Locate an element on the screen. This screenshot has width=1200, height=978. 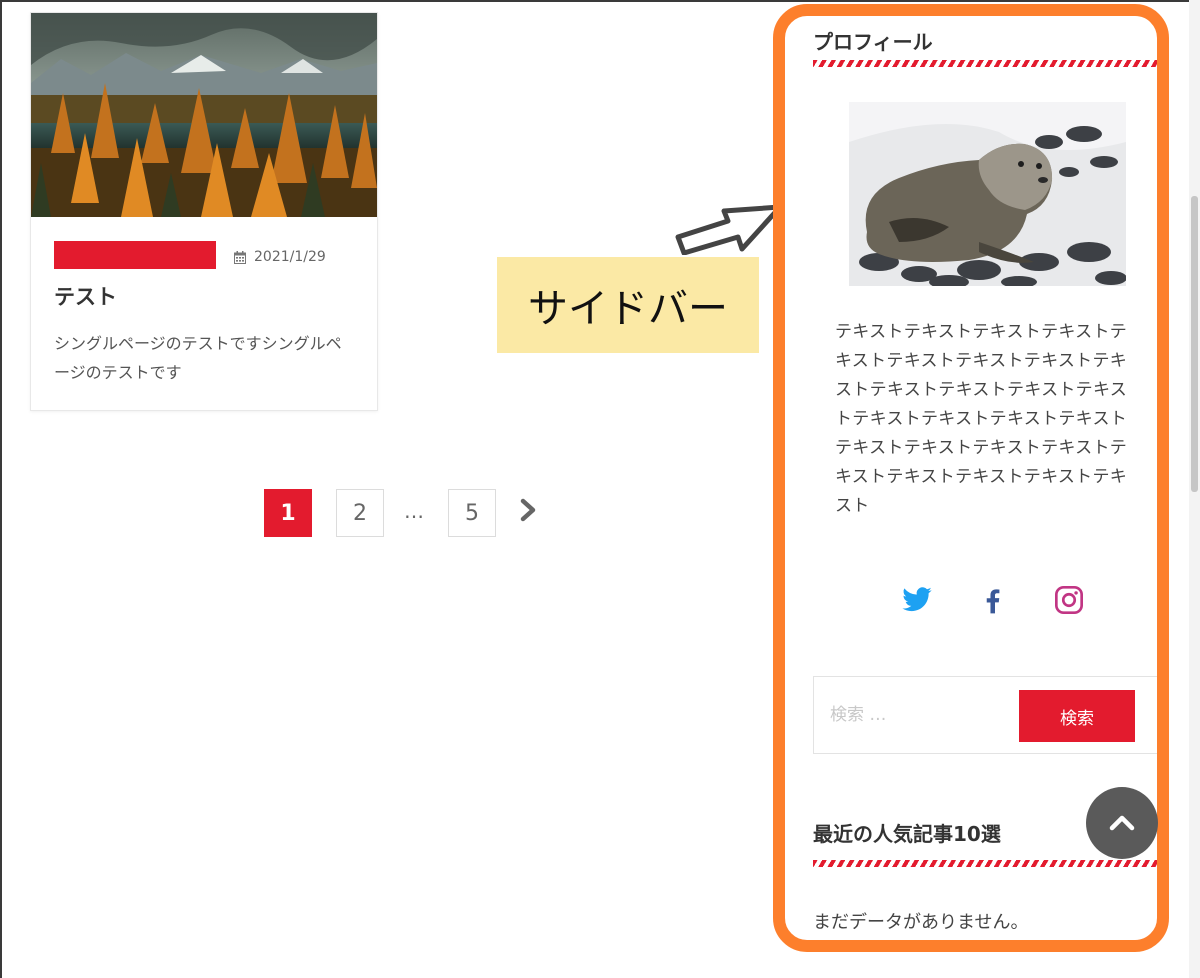
page-link-last: 5 is located at coordinates (472, 513).